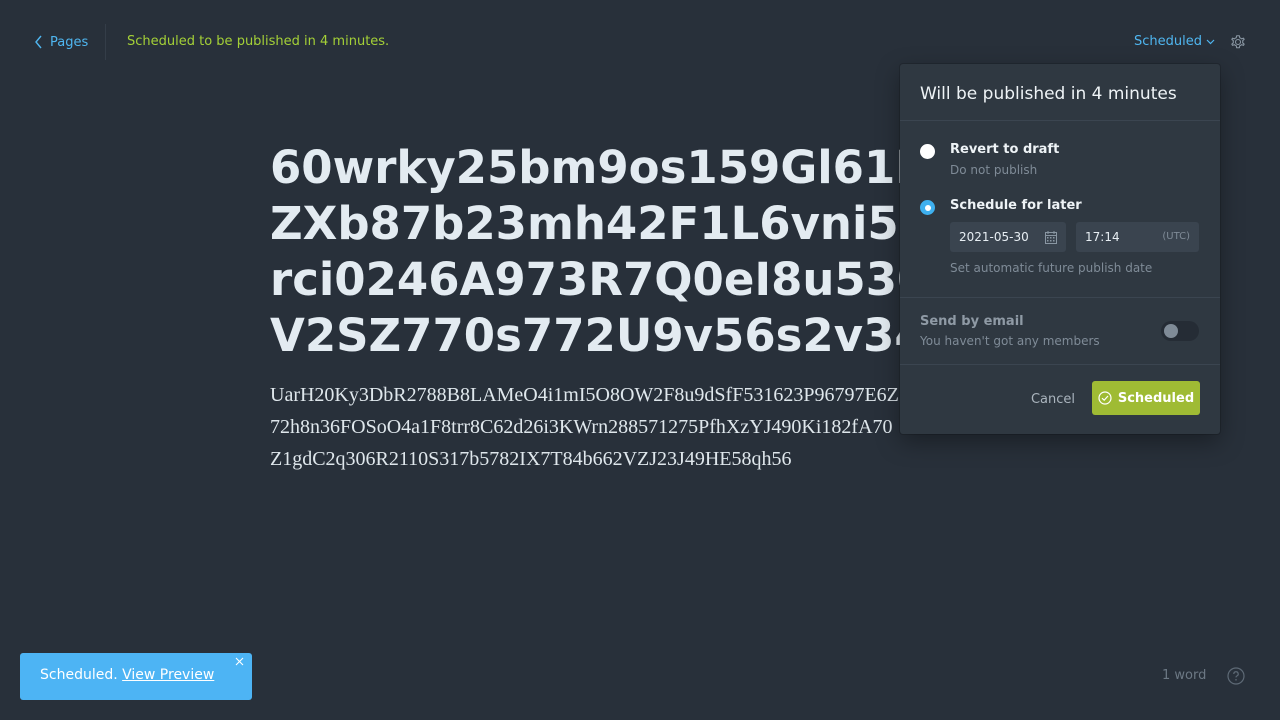 This screenshot has height=720, width=1280. I want to click on word-count: 1 word, so click(1184, 675).